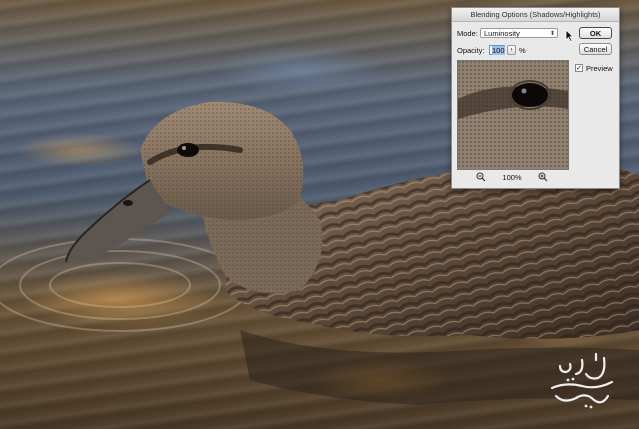 The width and height of the screenshot is (639, 429). Describe the element at coordinates (471, 50) in the screenshot. I see `opacity-label: Opacity:` at that location.